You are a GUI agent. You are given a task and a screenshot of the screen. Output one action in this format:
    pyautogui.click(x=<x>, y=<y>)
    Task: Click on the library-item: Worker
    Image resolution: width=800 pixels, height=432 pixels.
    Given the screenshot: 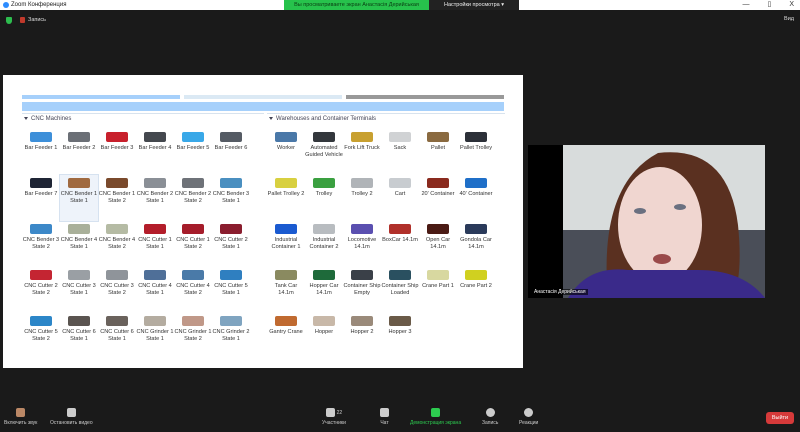 What is the action you would take?
    pyautogui.click(x=286, y=152)
    